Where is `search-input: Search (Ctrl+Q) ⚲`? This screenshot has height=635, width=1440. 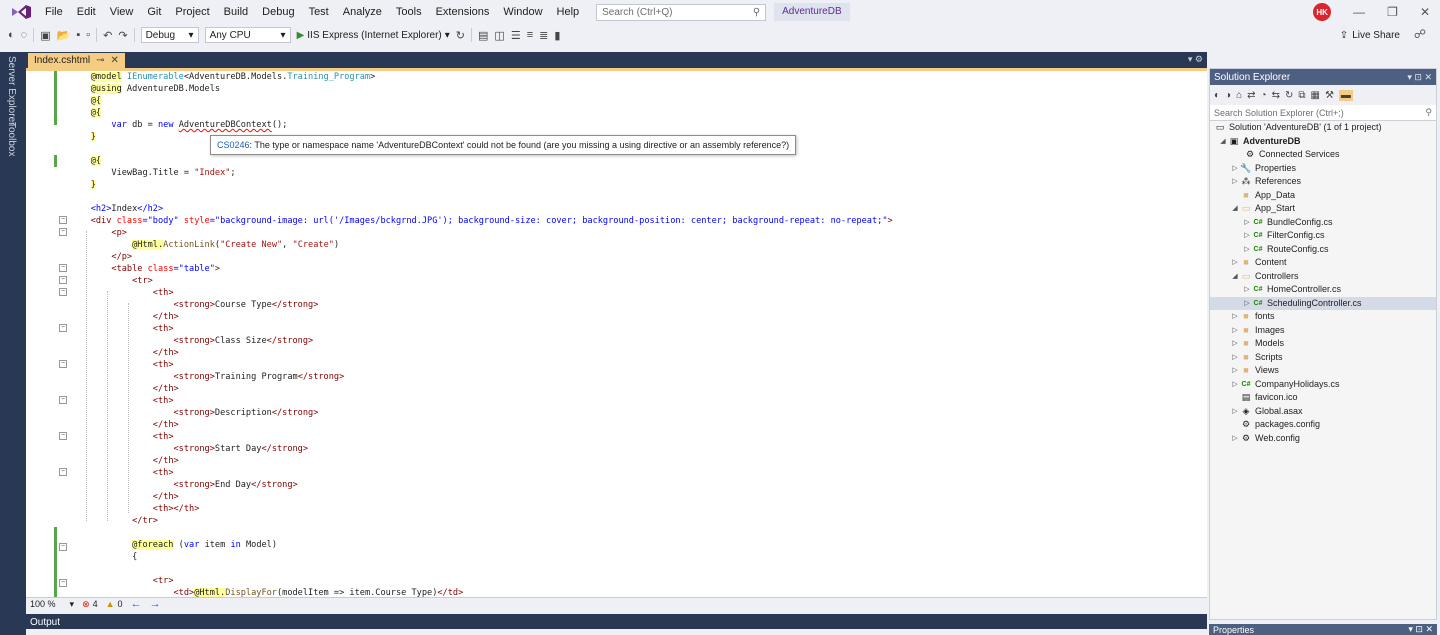 search-input: Search (Ctrl+Q) ⚲ is located at coordinates (681, 12).